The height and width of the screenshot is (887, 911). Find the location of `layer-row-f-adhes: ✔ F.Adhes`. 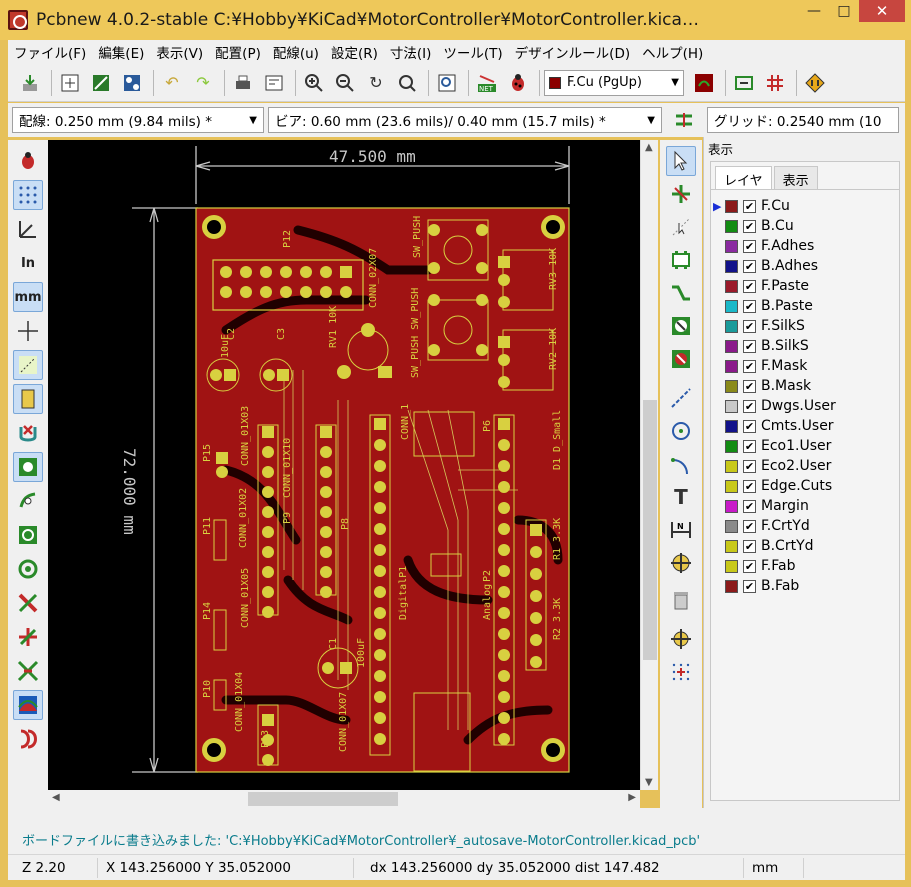

layer-row-f-adhes: ✔ F.Adhes is located at coordinates (805, 246).